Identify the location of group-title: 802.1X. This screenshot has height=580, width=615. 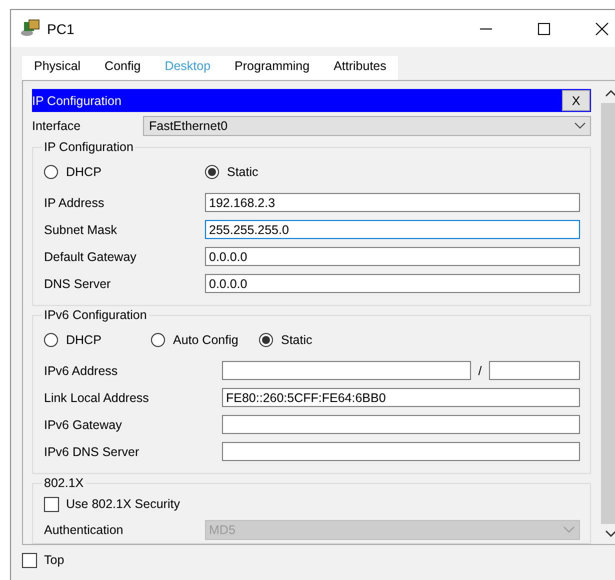
(64, 483).